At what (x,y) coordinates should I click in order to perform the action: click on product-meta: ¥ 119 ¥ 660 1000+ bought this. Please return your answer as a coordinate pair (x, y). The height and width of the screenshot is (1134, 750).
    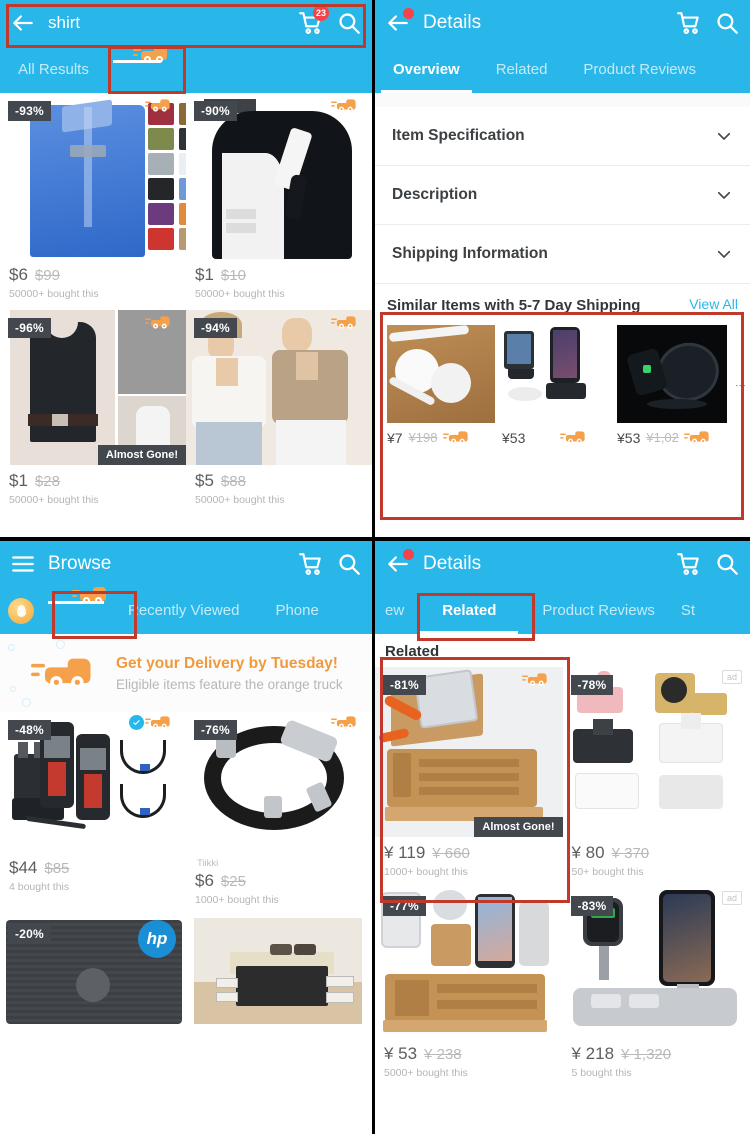
    Looking at the image, I should click on (469, 780).